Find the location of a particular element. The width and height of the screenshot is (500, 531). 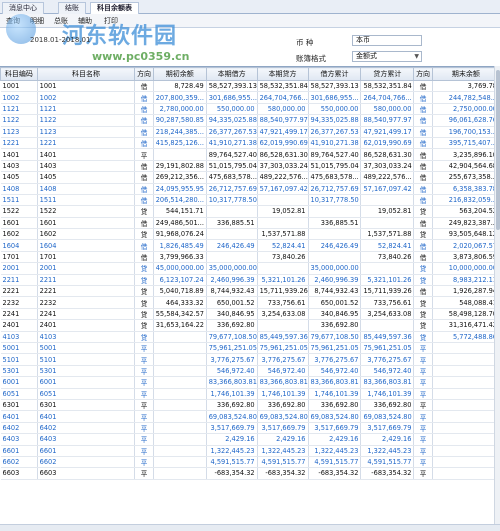

cell-name: 5301 is located at coordinates (86, 371).